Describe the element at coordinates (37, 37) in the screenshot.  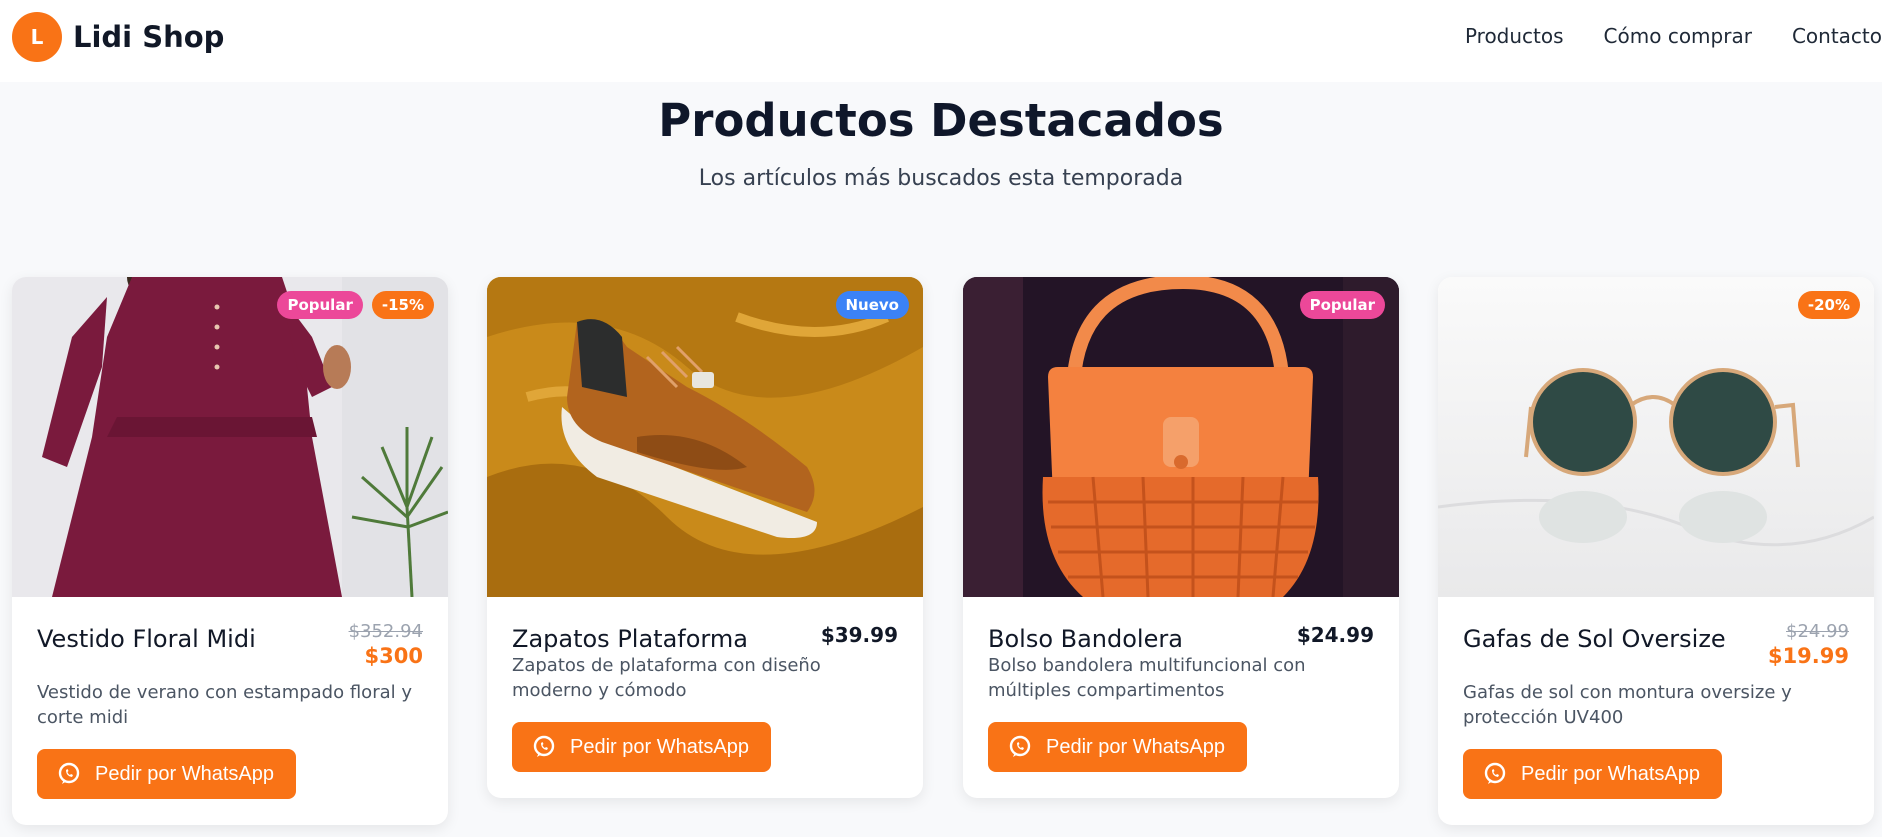
I see `logo-icon: L` at that location.